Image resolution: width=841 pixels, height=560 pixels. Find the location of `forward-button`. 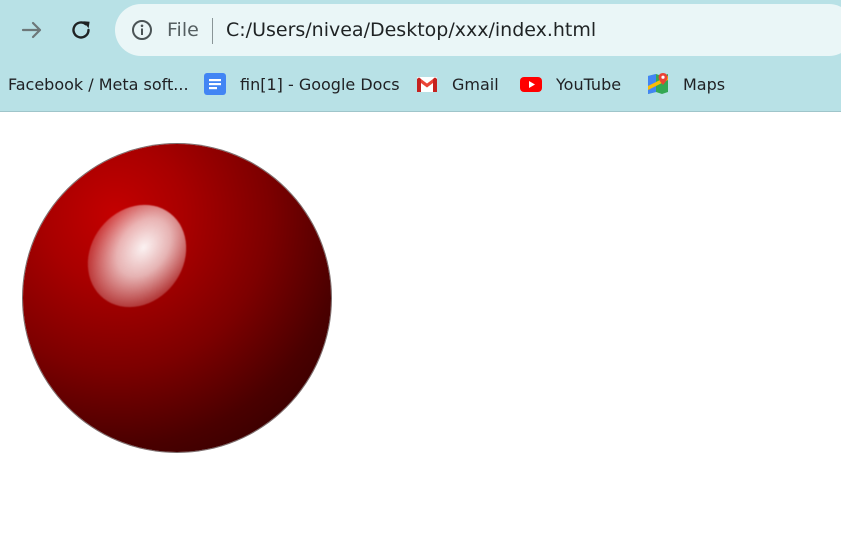

forward-button is located at coordinates (32, 30).